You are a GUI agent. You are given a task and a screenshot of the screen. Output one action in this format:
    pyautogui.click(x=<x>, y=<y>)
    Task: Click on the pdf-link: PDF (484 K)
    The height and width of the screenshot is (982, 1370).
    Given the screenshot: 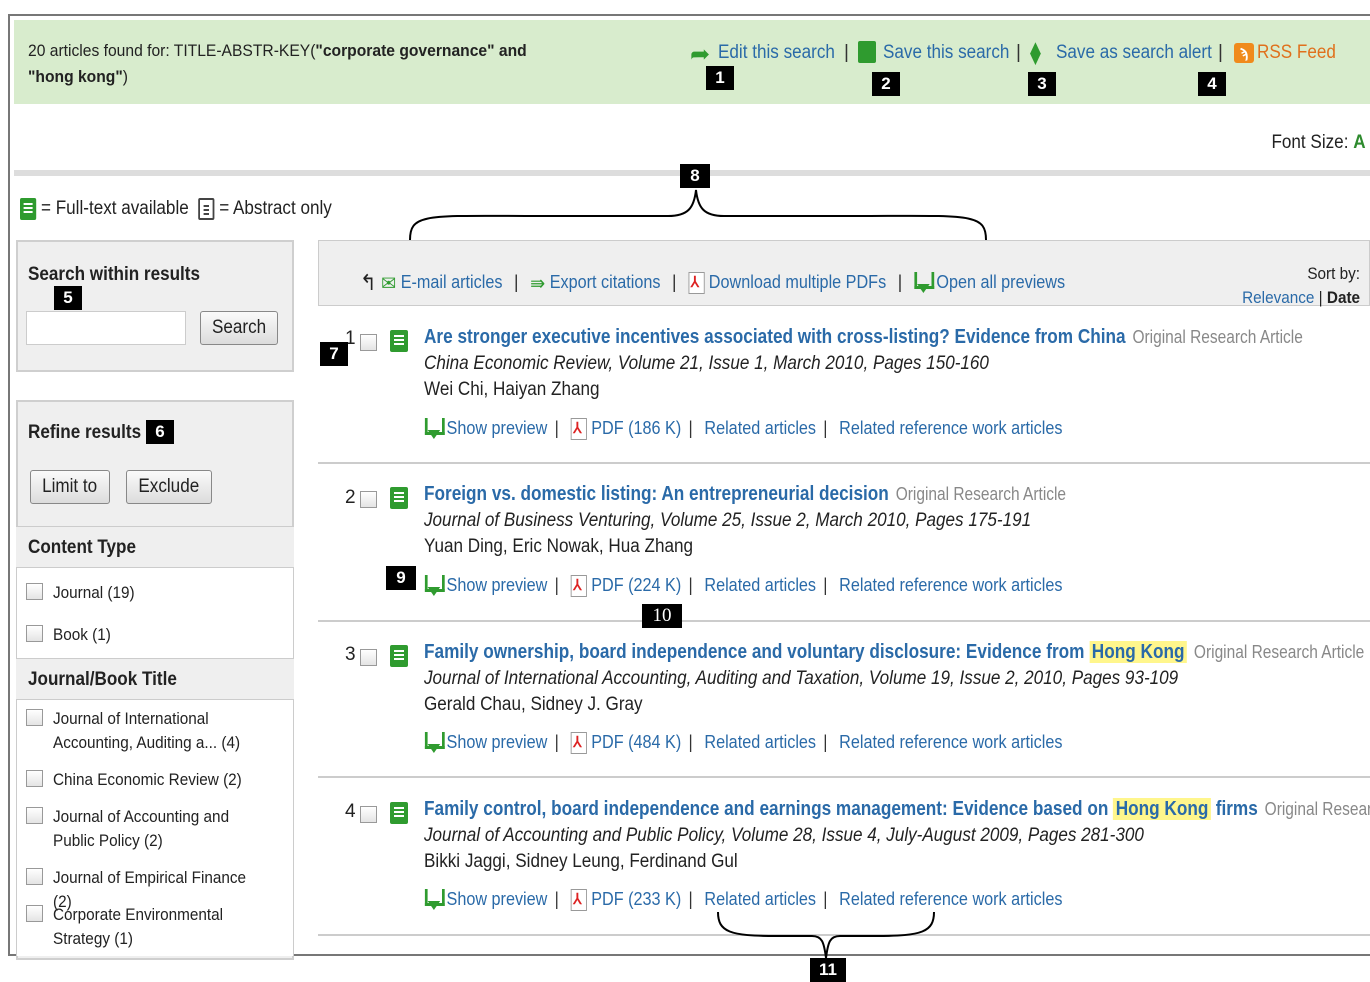 What is the action you would take?
    pyautogui.click(x=636, y=742)
    